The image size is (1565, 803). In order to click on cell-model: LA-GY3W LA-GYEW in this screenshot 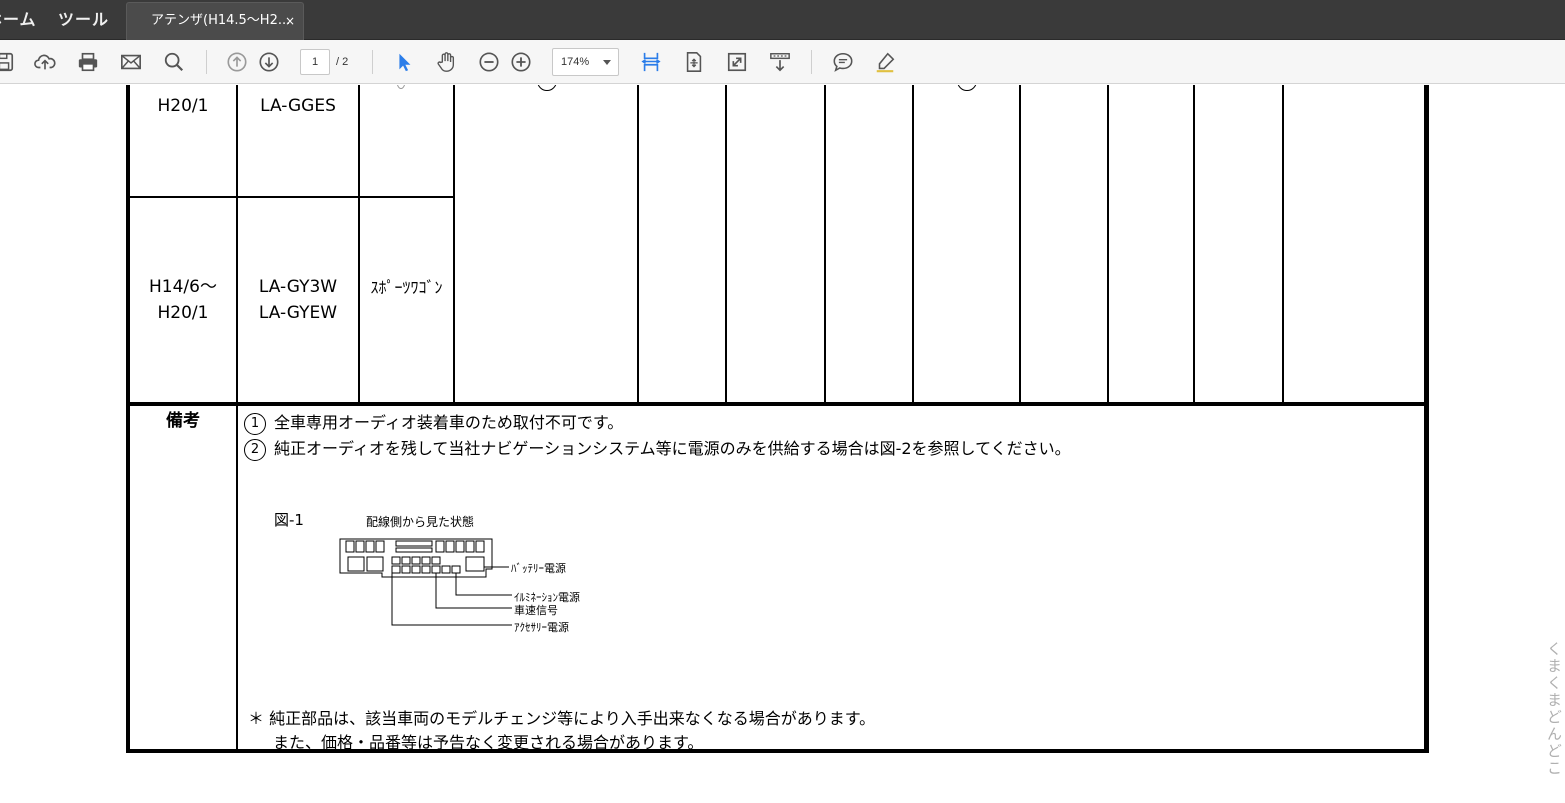, I will do `click(298, 300)`.